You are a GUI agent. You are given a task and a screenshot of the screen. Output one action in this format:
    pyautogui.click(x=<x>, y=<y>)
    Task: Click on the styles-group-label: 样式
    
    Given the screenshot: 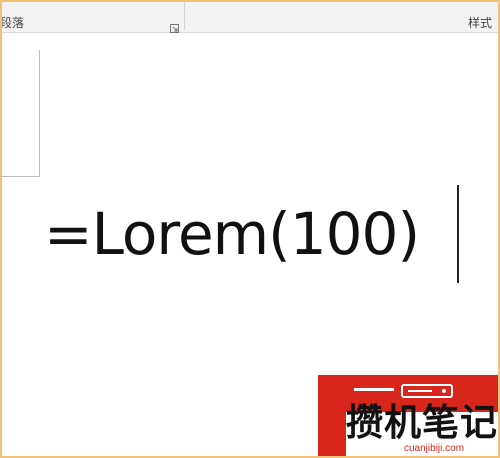 What is the action you would take?
    pyautogui.click(x=480, y=23)
    